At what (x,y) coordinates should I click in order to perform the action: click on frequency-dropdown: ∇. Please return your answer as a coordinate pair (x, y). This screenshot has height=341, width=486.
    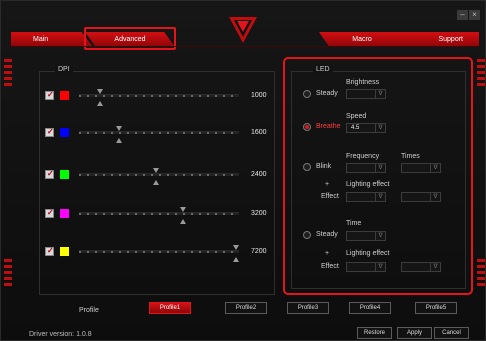
    Looking at the image, I should click on (366, 168).